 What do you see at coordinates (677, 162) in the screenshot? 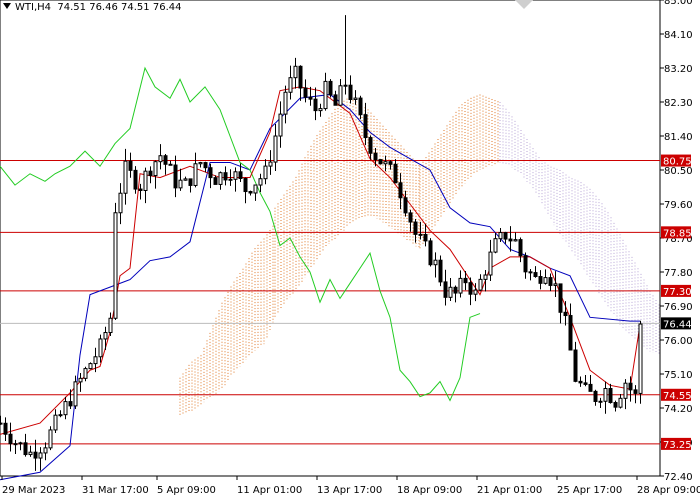
I see `level-badge-label: 80.75` at bounding box center [677, 162].